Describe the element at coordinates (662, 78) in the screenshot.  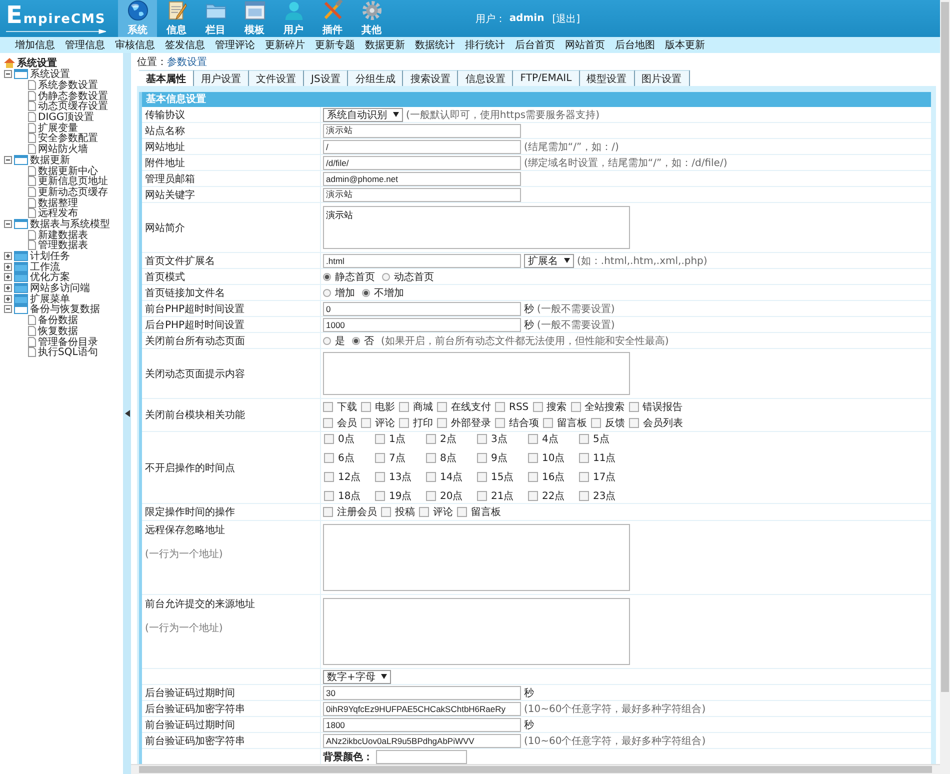
I see `settings-tab: 图片设置` at that location.